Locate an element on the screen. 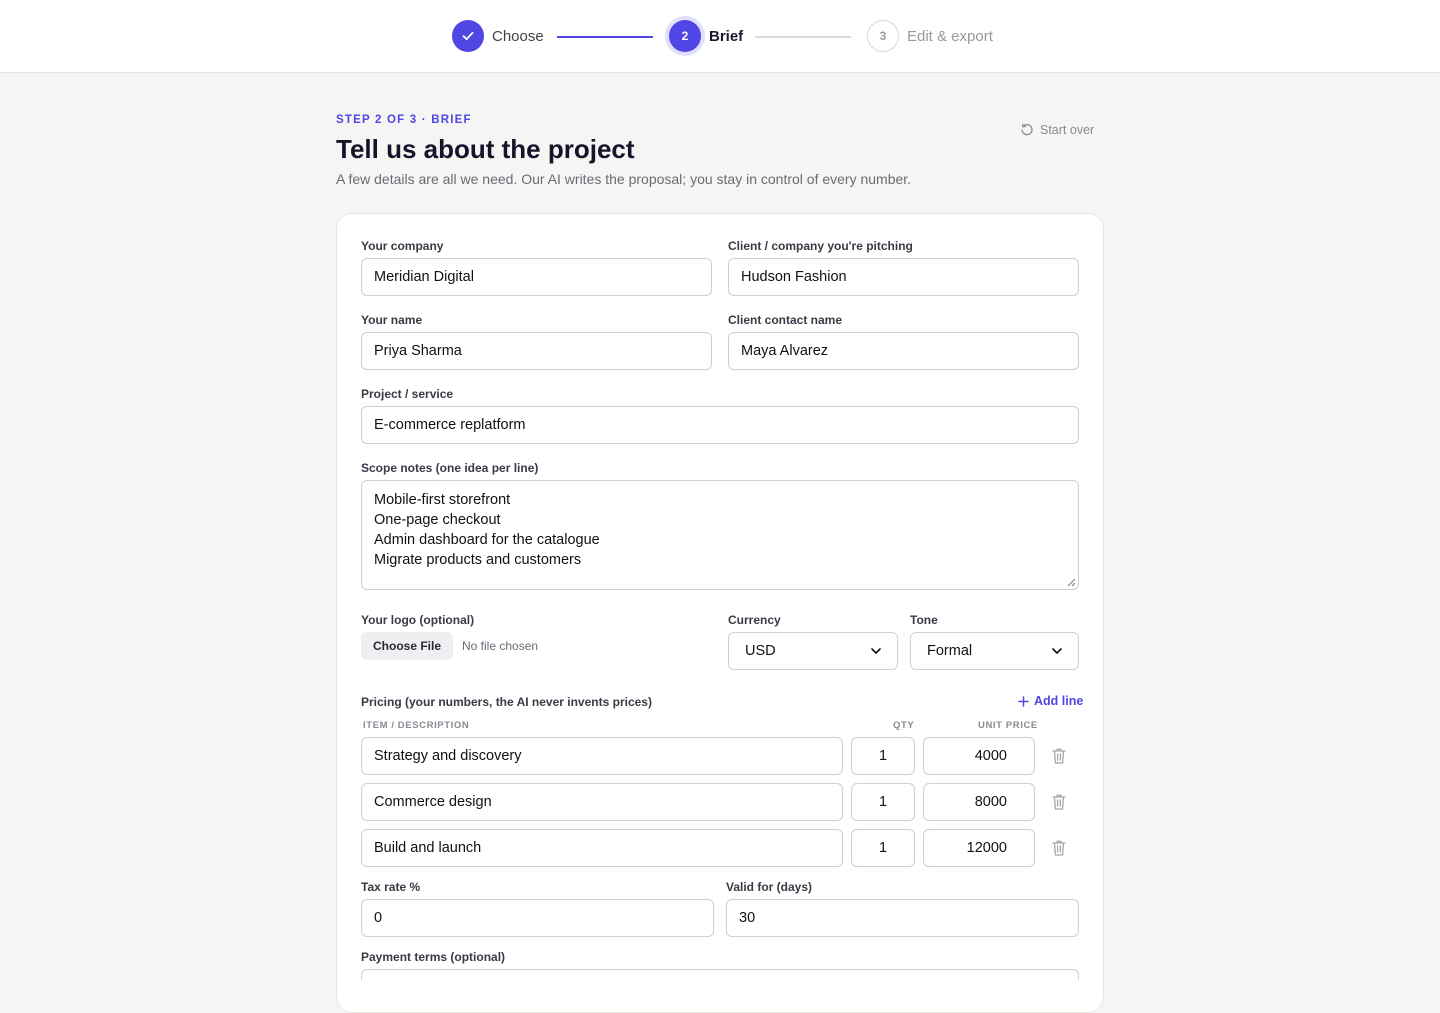  stepper-bar: Choose 2 Brief 3 Edit & export is located at coordinates (720, 36).